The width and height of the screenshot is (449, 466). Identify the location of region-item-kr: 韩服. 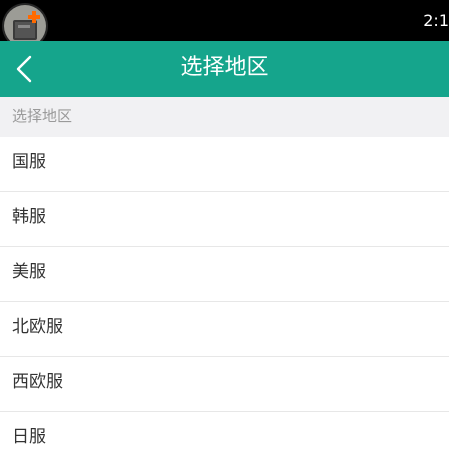
(224, 219).